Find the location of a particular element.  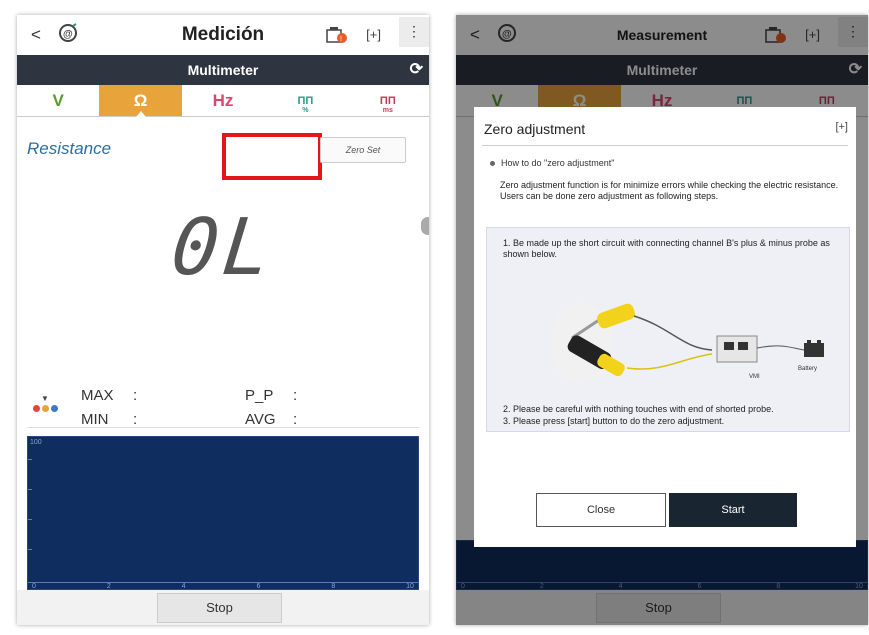

channel-red-dot is located at coordinates (36, 408).